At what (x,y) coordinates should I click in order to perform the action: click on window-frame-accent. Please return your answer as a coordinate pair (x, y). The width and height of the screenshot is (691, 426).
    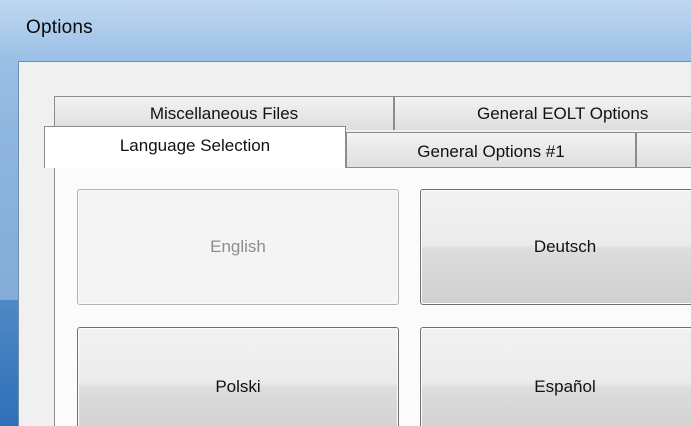
    Looking at the image, I should click on (9, 363).